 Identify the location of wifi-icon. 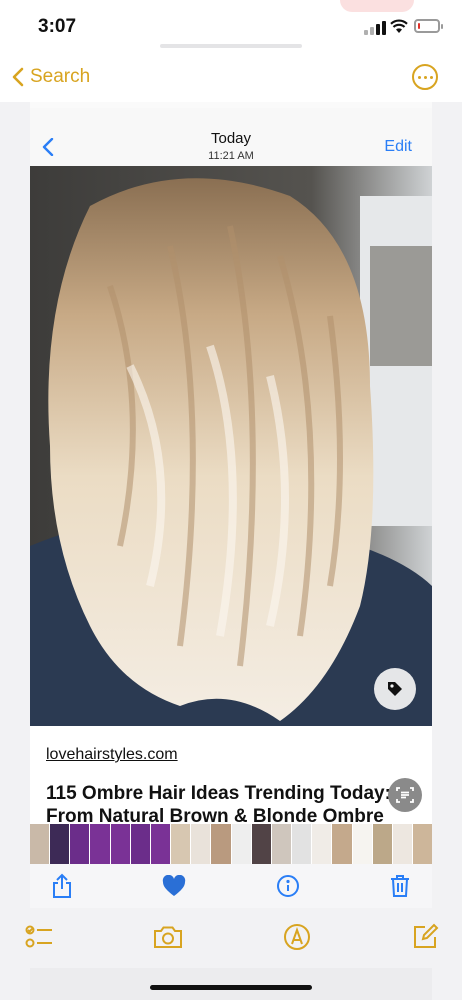
(399, 26).